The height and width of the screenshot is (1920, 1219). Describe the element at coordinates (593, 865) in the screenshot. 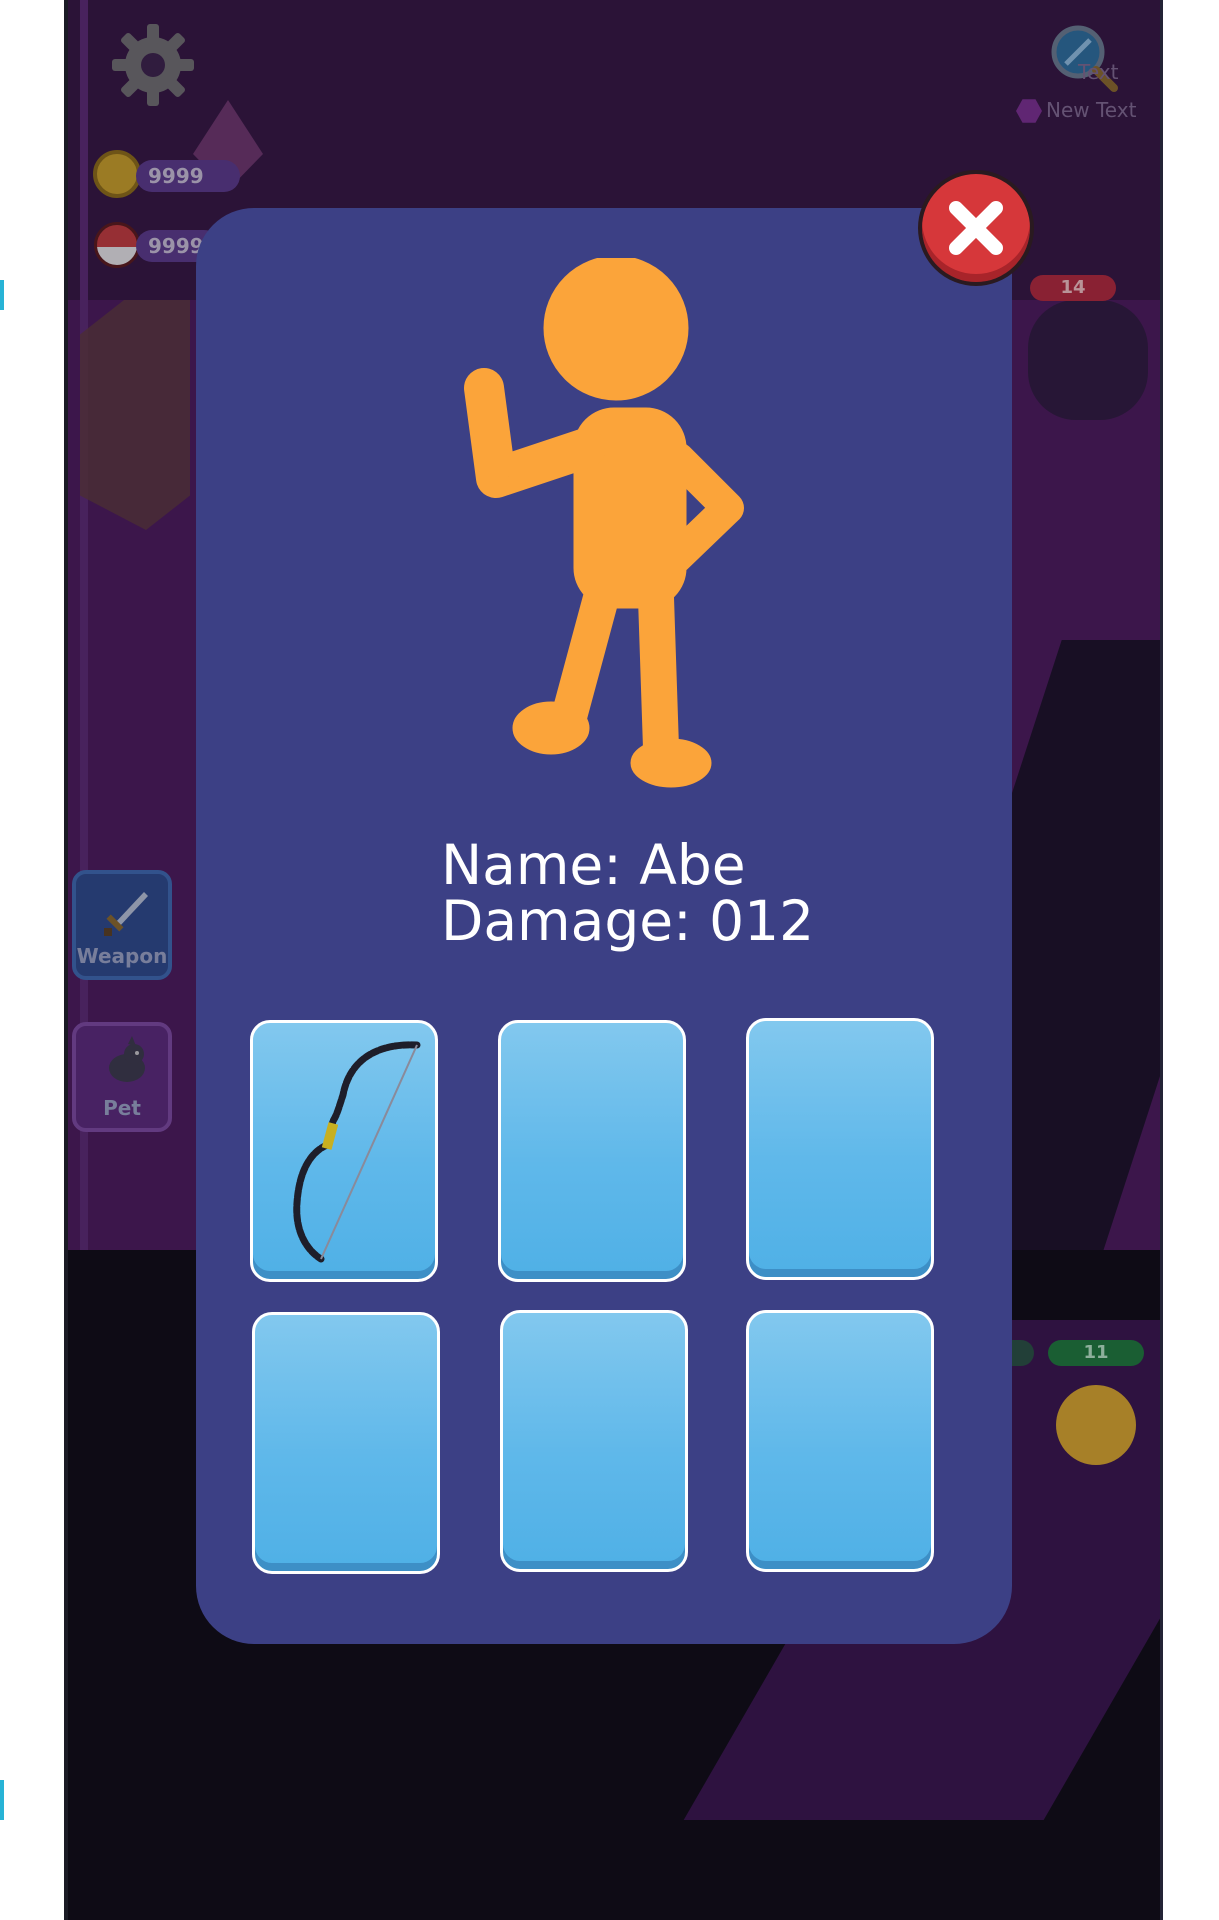

I see `character-name: Name: Abe` at that location.